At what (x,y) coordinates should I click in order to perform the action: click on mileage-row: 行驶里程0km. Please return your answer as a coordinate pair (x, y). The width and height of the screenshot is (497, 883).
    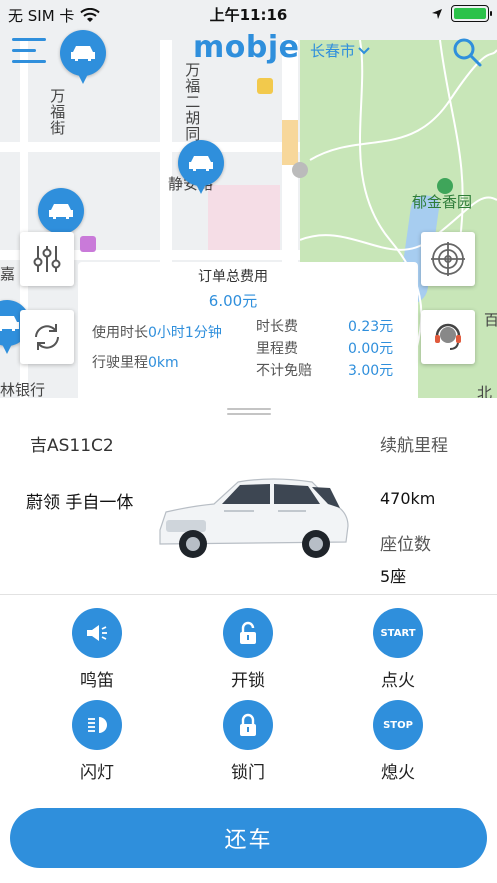
    Looking at the image, I should click on (135, 362).